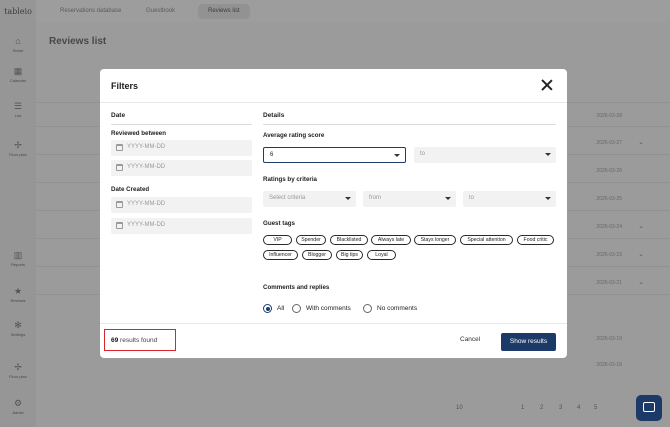 This screenshot has width=670, height=427. Describe the element at coordinates (279, 223) in the screenshot. I see `guest-tags-label: Guest tags` at that location.